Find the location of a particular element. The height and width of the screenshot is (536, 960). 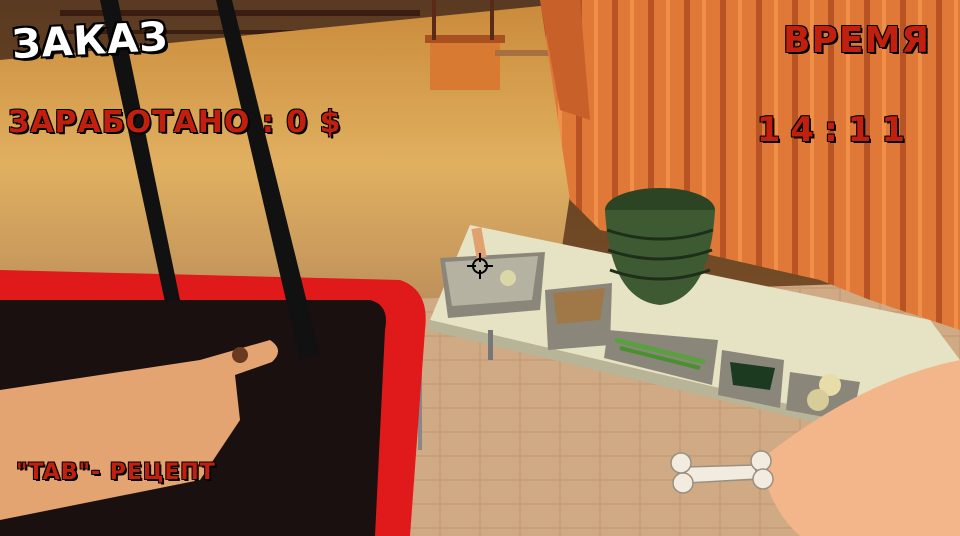

order-label: ЗАКАЗ is located at coordinates (90, 41).